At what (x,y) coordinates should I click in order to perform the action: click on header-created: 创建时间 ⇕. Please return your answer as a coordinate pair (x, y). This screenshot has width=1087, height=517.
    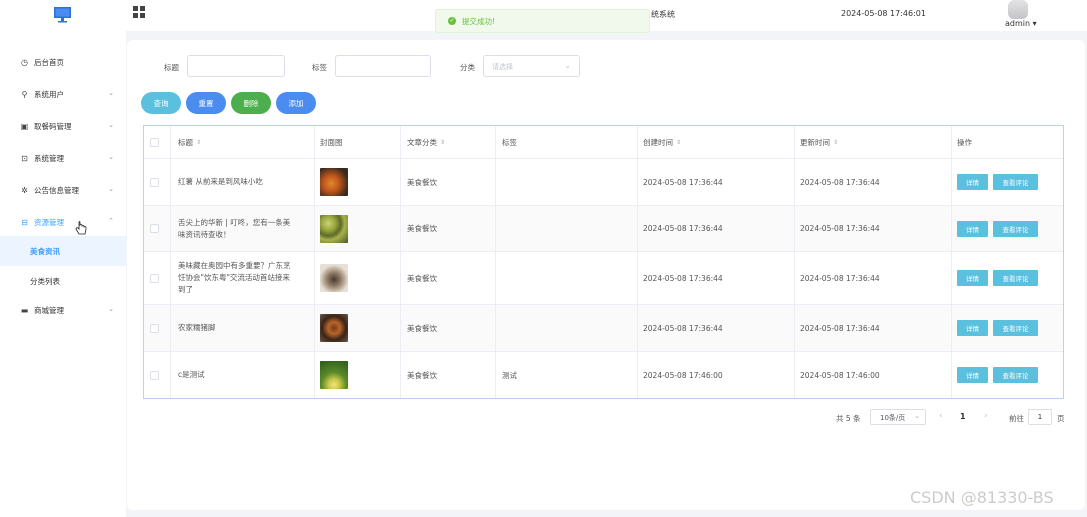
    Looking at the image, I should click on (662, 142).